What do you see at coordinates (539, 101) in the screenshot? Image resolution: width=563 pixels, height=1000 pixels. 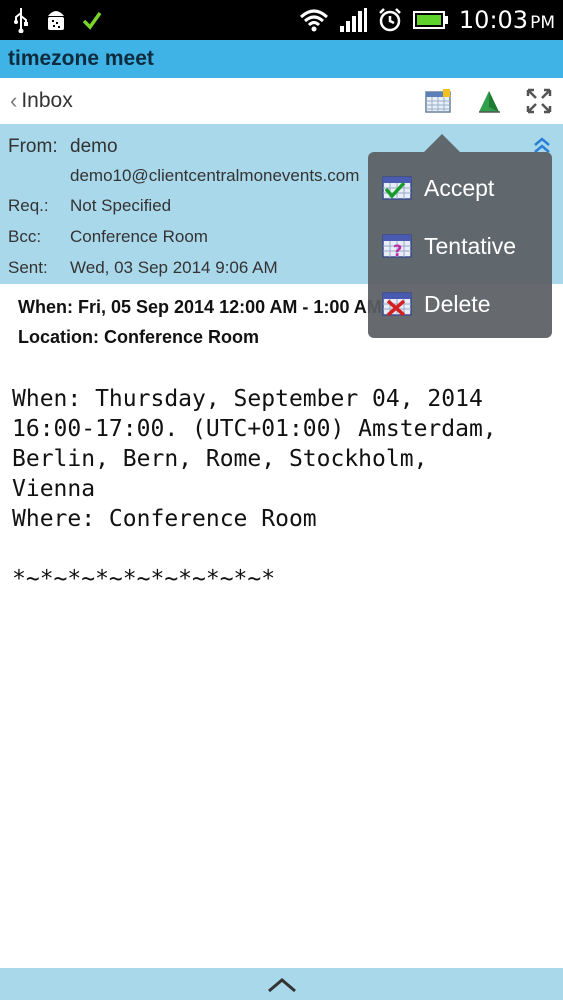 I see `fullscreen-icon` at bounding box center [539, 101].